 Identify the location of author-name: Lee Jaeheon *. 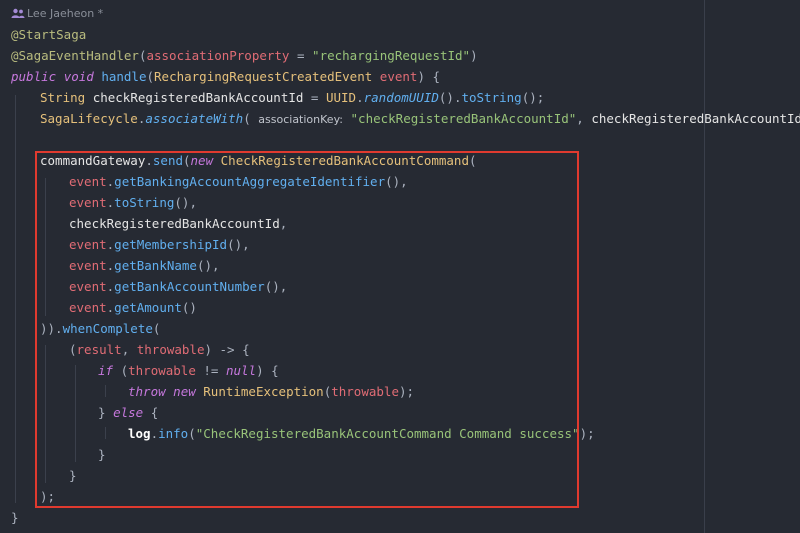
(65, 13).